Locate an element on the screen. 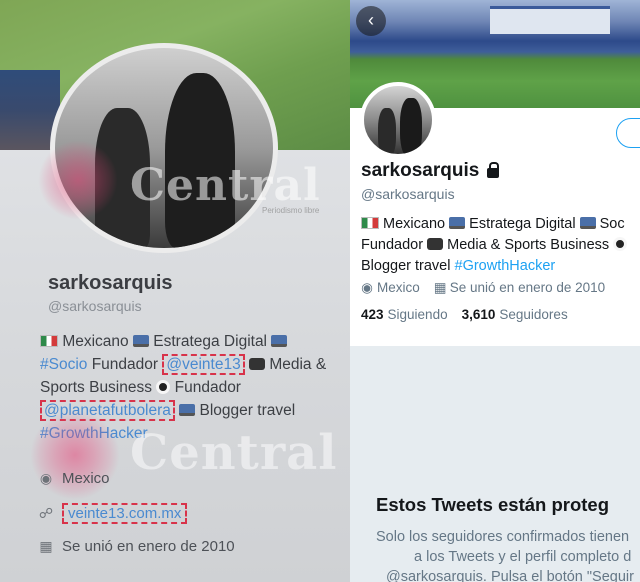  joined-row: ▦ Se unió en enero de 2010 is located at coordinates (137, 546).